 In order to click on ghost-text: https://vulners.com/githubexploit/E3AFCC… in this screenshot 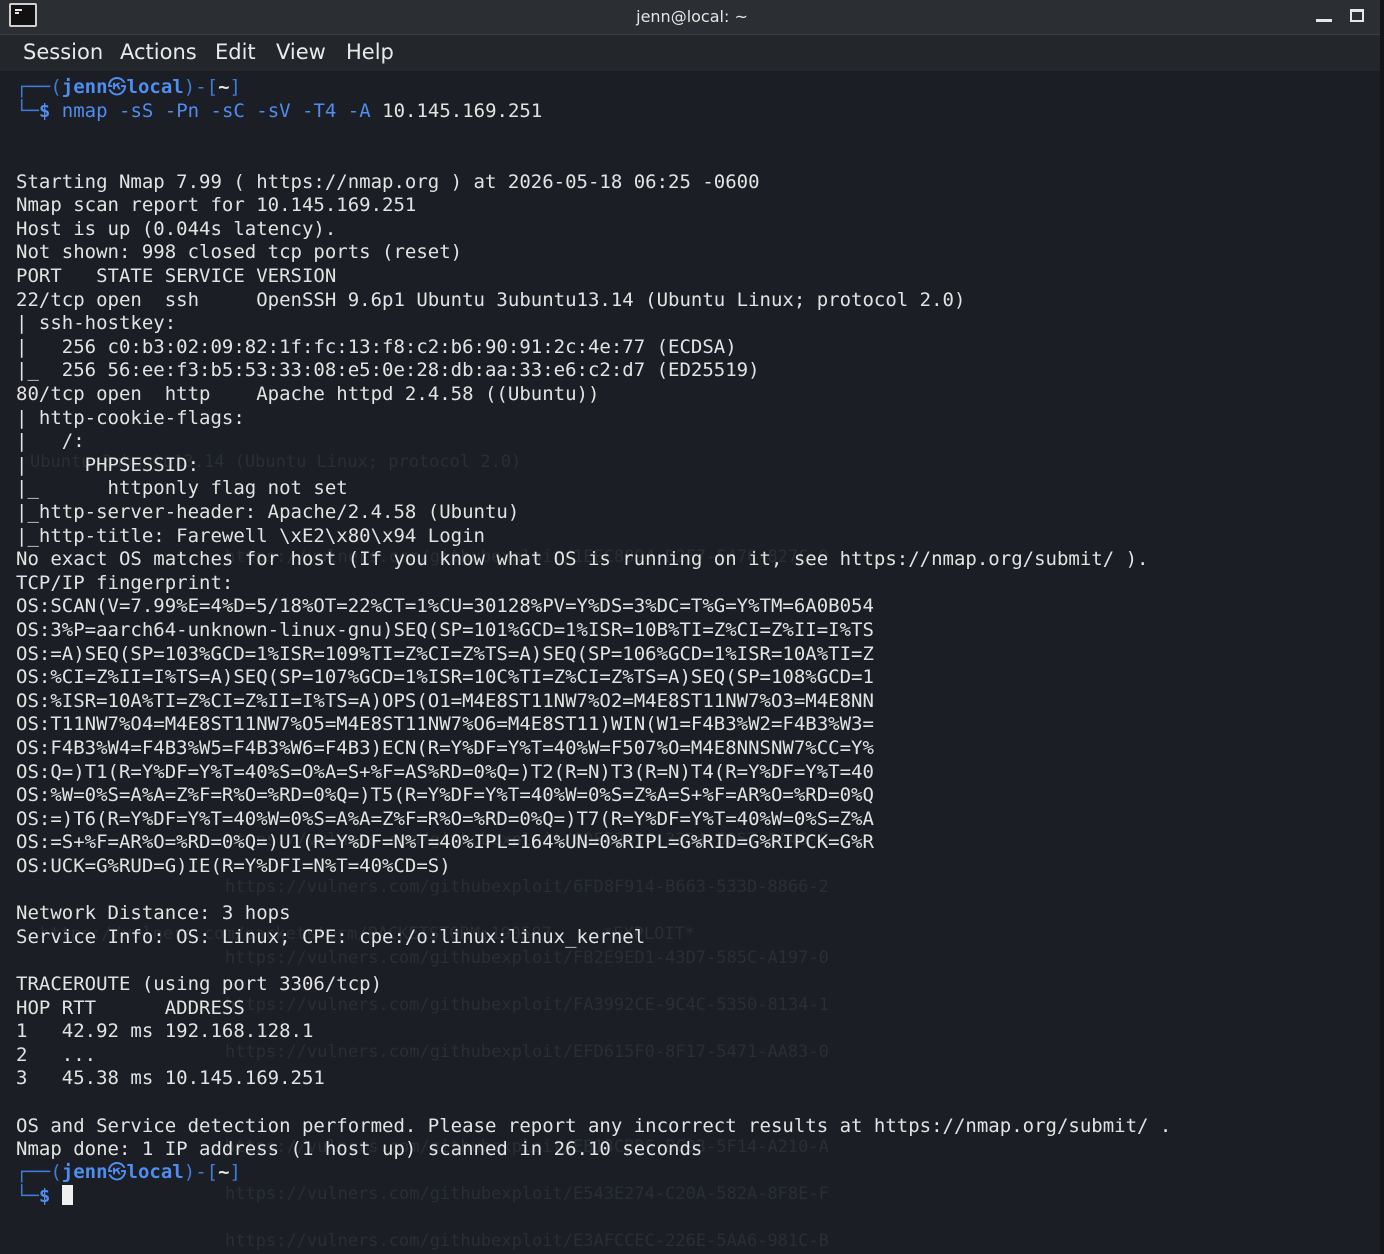, I will do `click(527, 1241)`.